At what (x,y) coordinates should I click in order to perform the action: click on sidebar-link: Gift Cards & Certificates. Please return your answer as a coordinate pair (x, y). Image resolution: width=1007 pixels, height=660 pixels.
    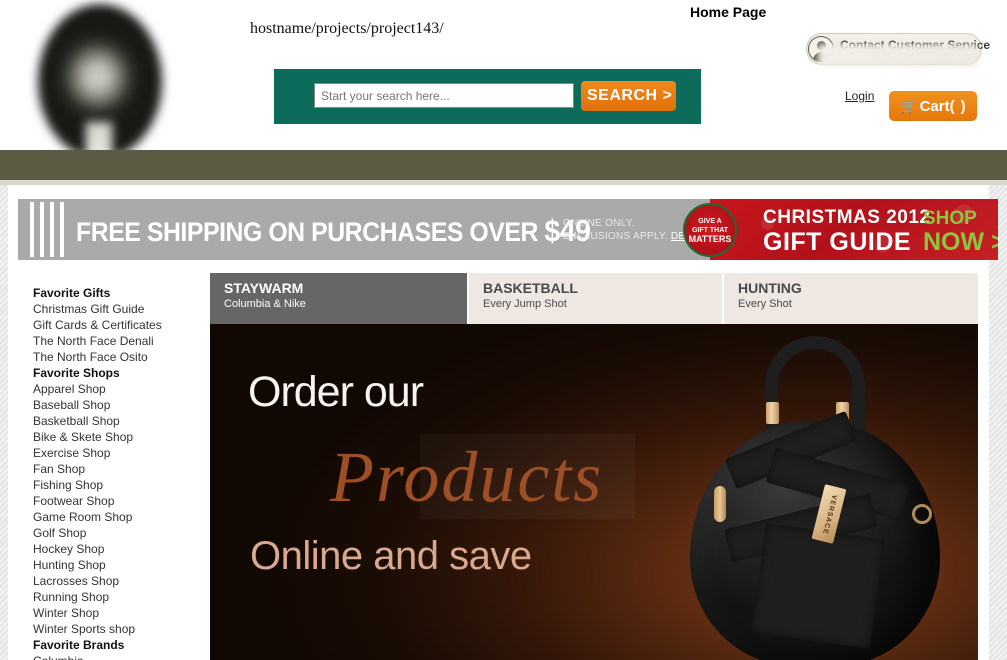
    Looking at the image, I should click on (120, 325).